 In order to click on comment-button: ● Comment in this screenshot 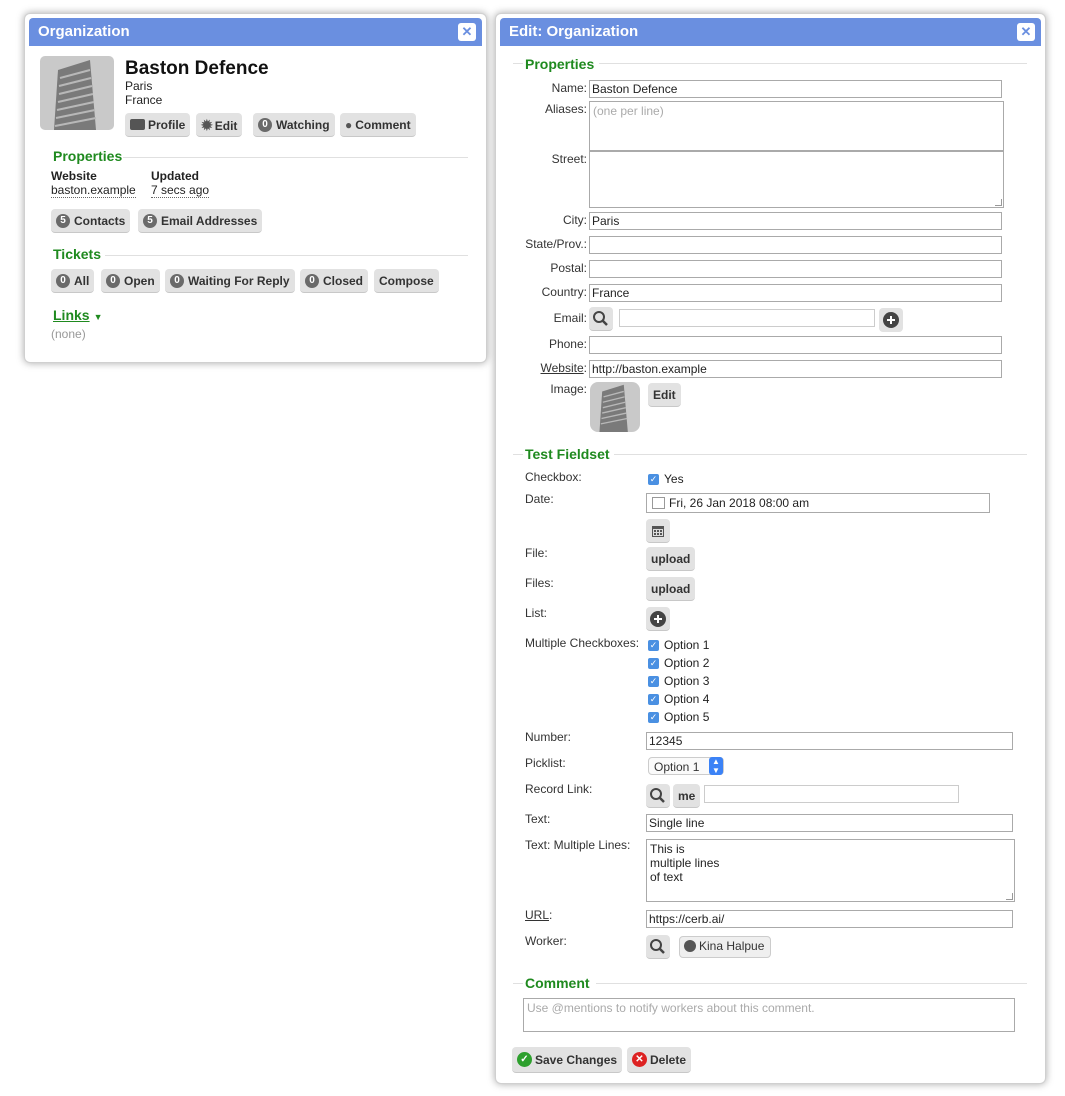, I will do `click(378, 125)`.